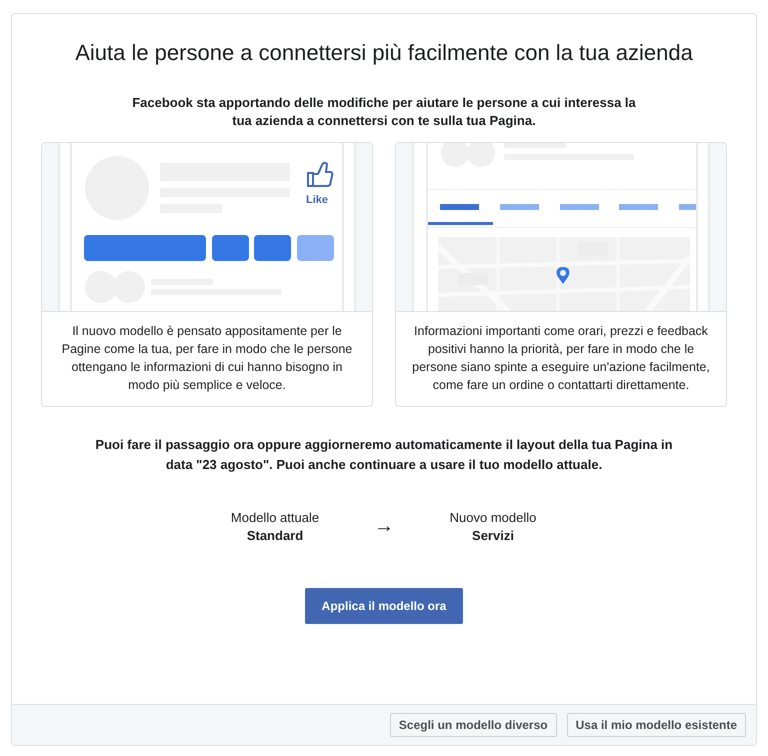 The image size is (768, 756). I want to click on notice-text: Puoi fare il passaggio ora oppure aggiorneremo automaticamente il layout della tua Pagina in data "23 agosto". Puoi anche continuare a usare il tuo modello attuale., so click(384, 455).